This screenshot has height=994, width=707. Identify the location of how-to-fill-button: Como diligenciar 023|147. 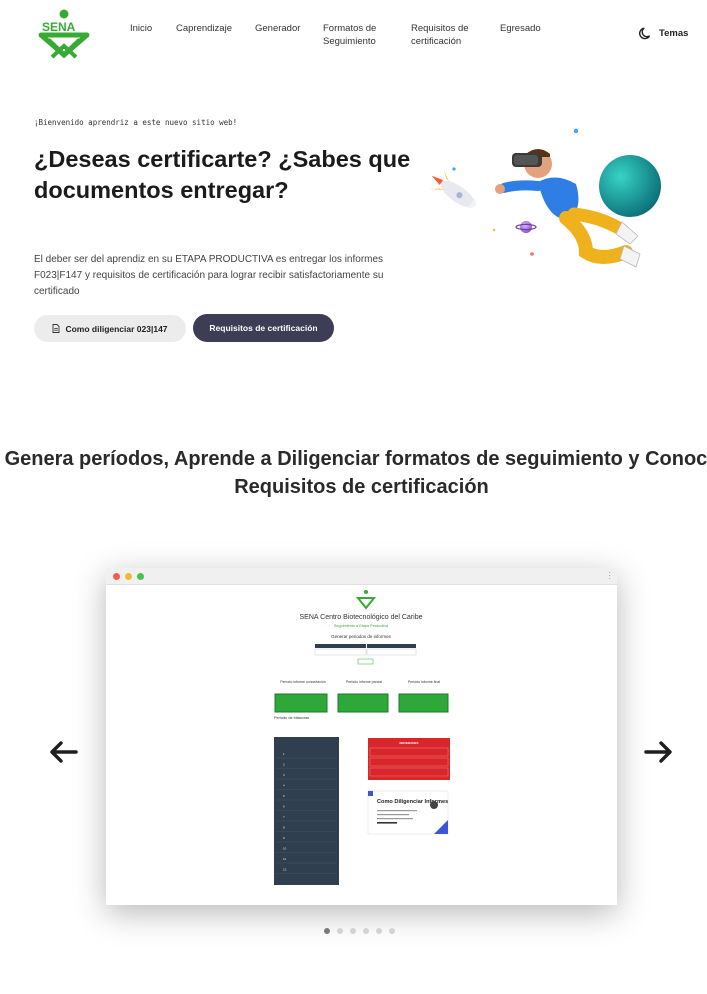
(110, 328).